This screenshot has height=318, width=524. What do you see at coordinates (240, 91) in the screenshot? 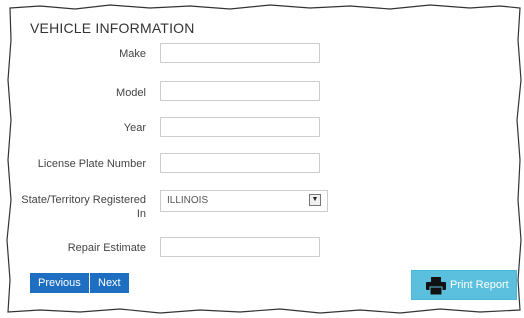
I see `model-field` at bounding box center [240, 91].